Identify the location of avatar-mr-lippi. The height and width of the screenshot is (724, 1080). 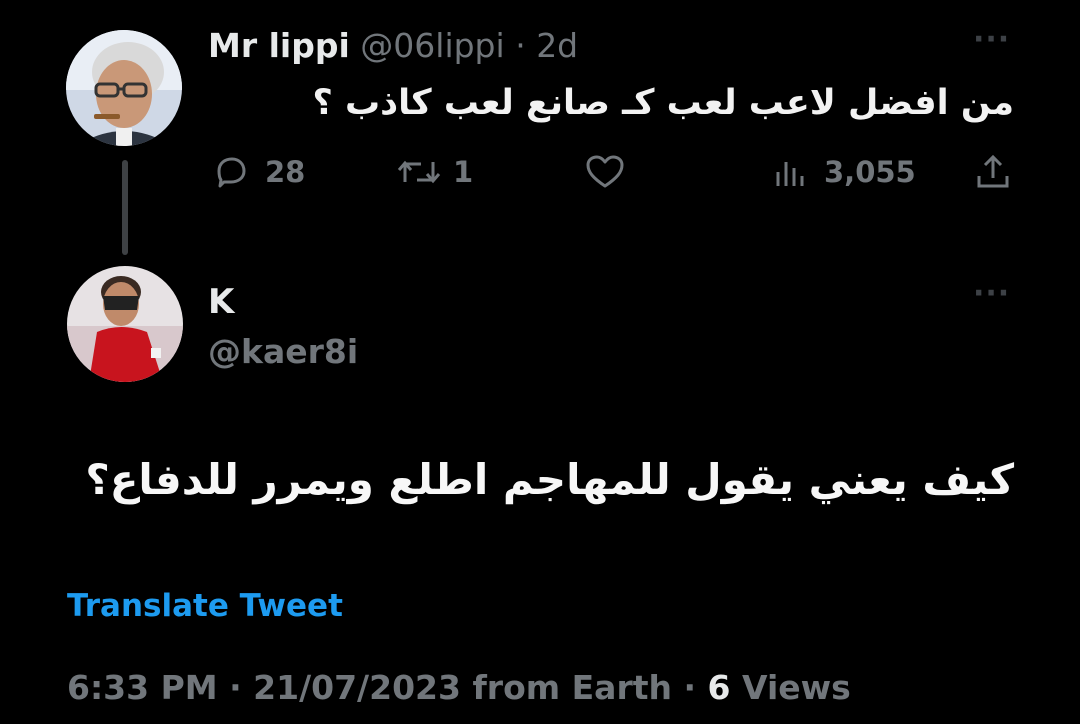
(124, 88).